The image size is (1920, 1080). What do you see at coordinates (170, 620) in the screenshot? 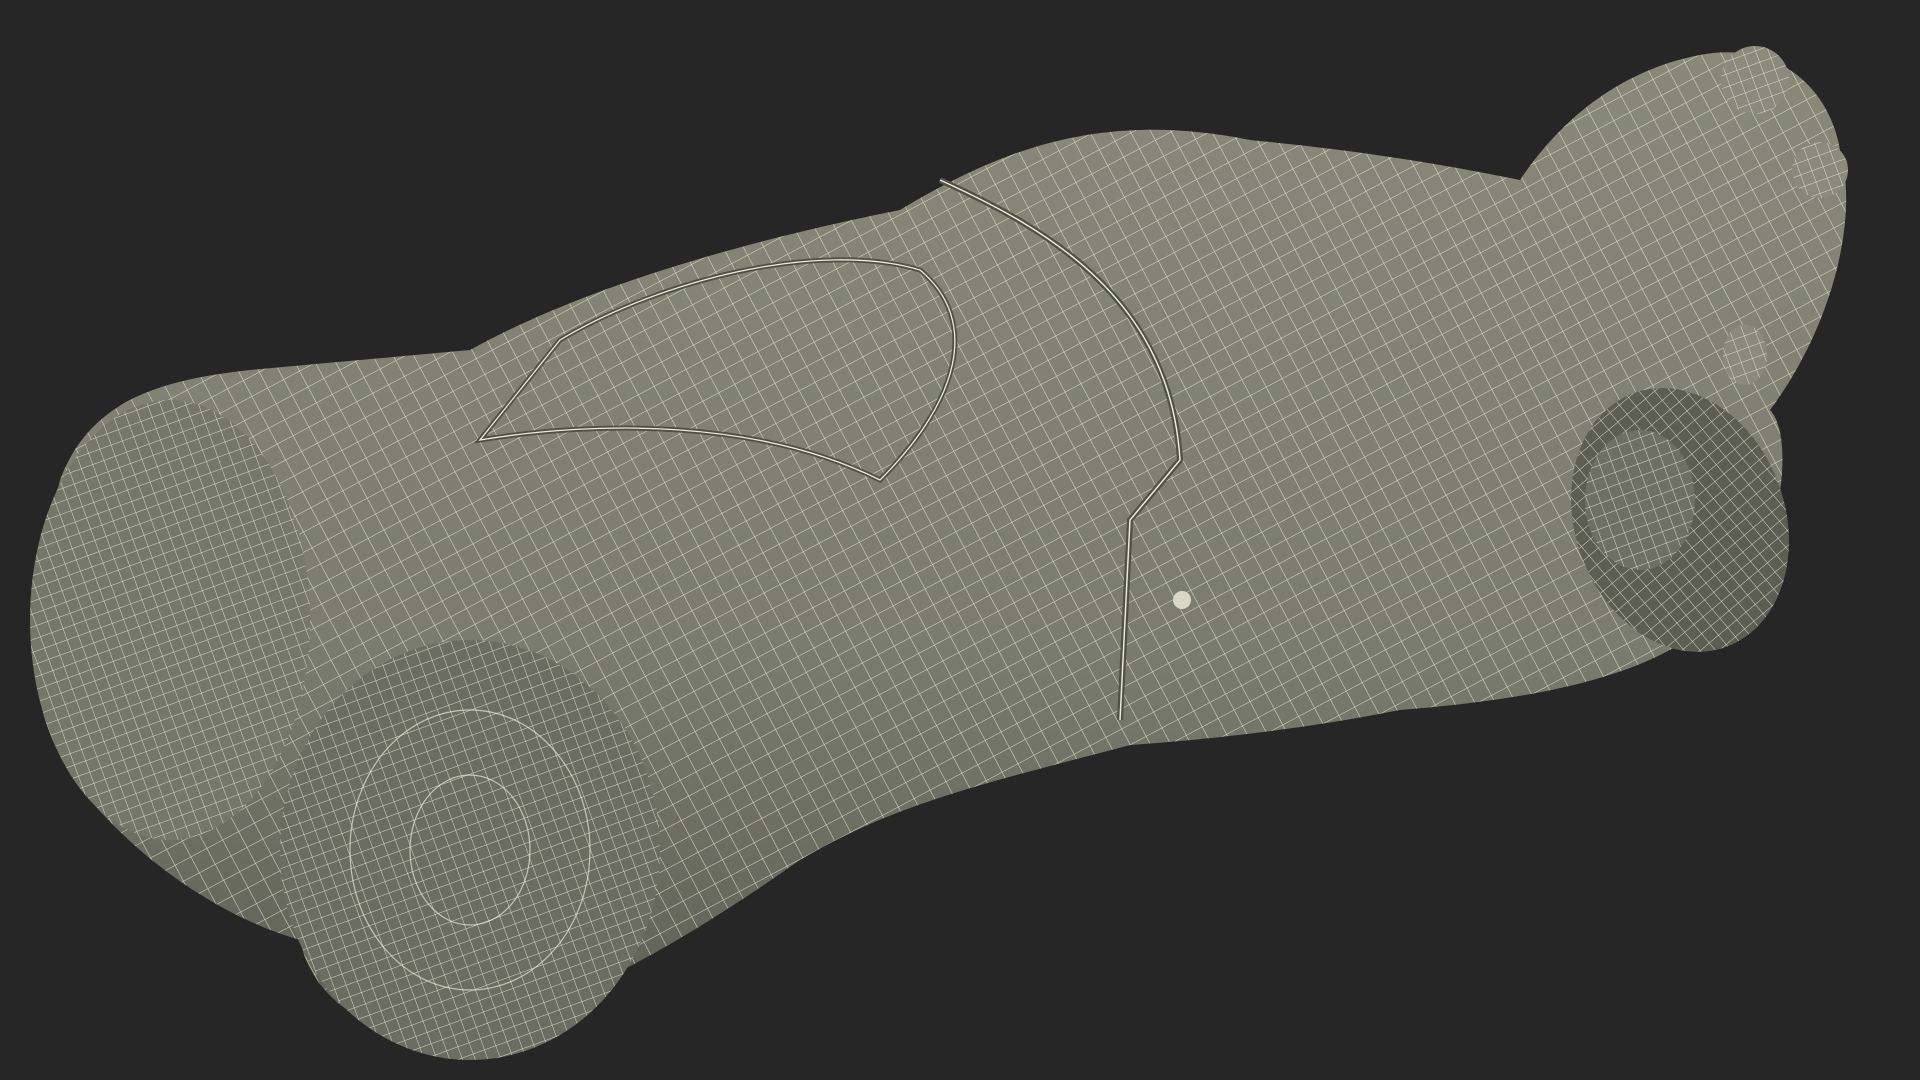
I see `leg-stump-back` at bounding box center [170, 620].